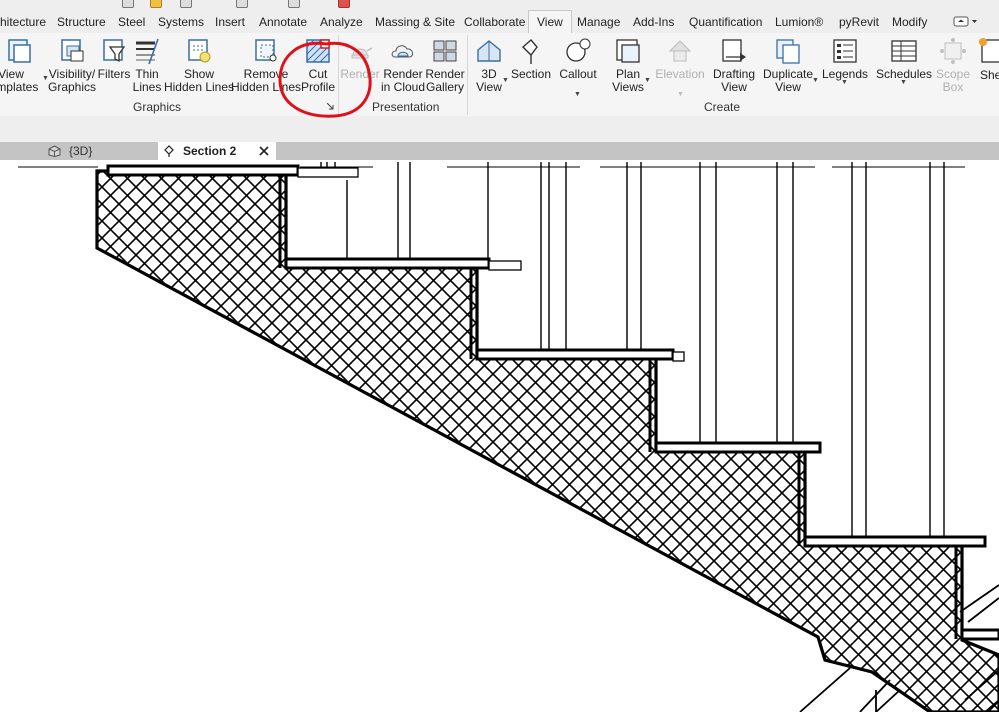 The height and width of the screenshot is (715, 999). Describe the element at coordinates (953, 51) in the screenshot. I see `scope-box-icon` at that location.